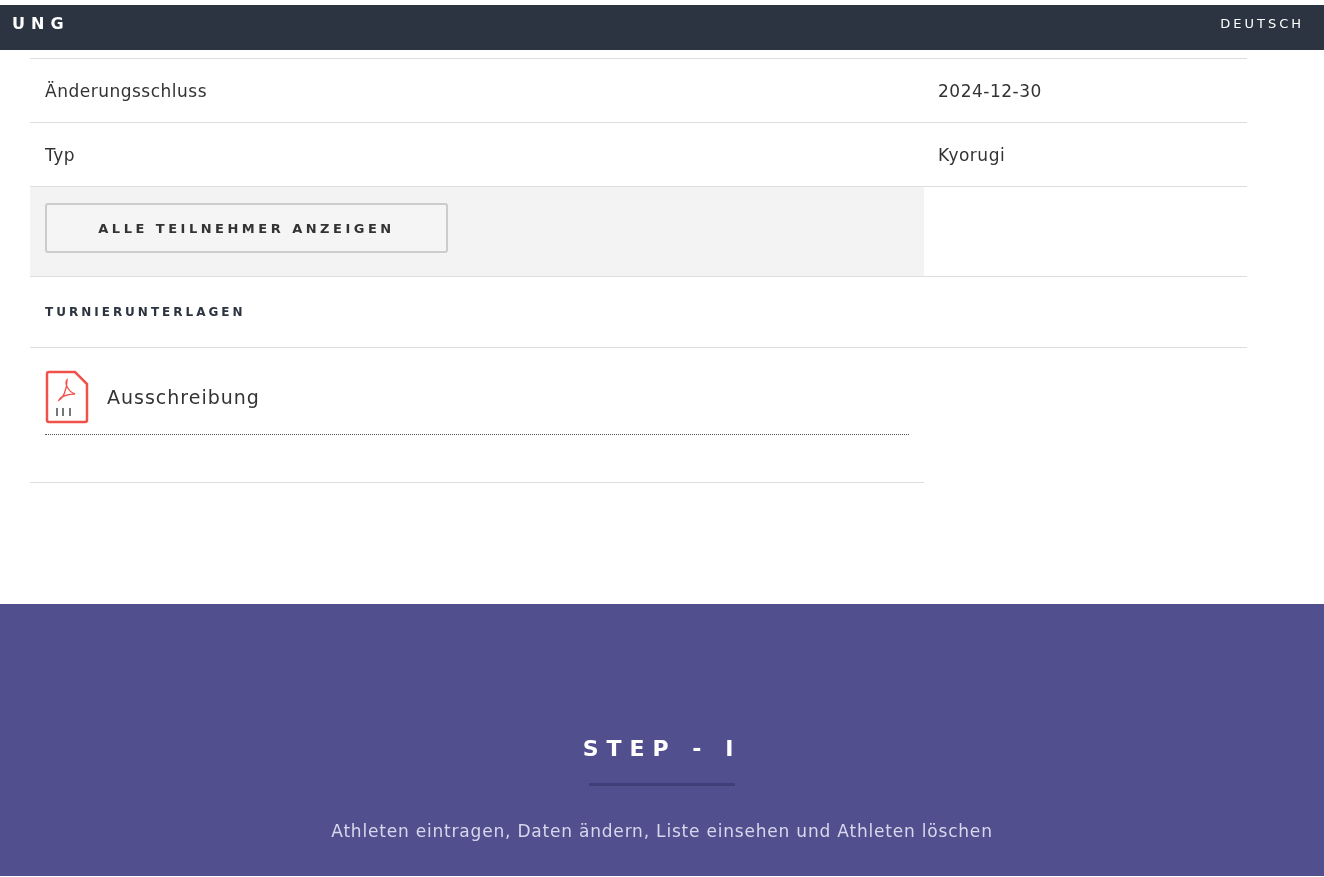 The height and width of the screenshot is (877, 1324). Describe the element at coordinates (145, 312) in the screenshot. I see `section-heading: TURNIERUNTERLAGEN` at that location.